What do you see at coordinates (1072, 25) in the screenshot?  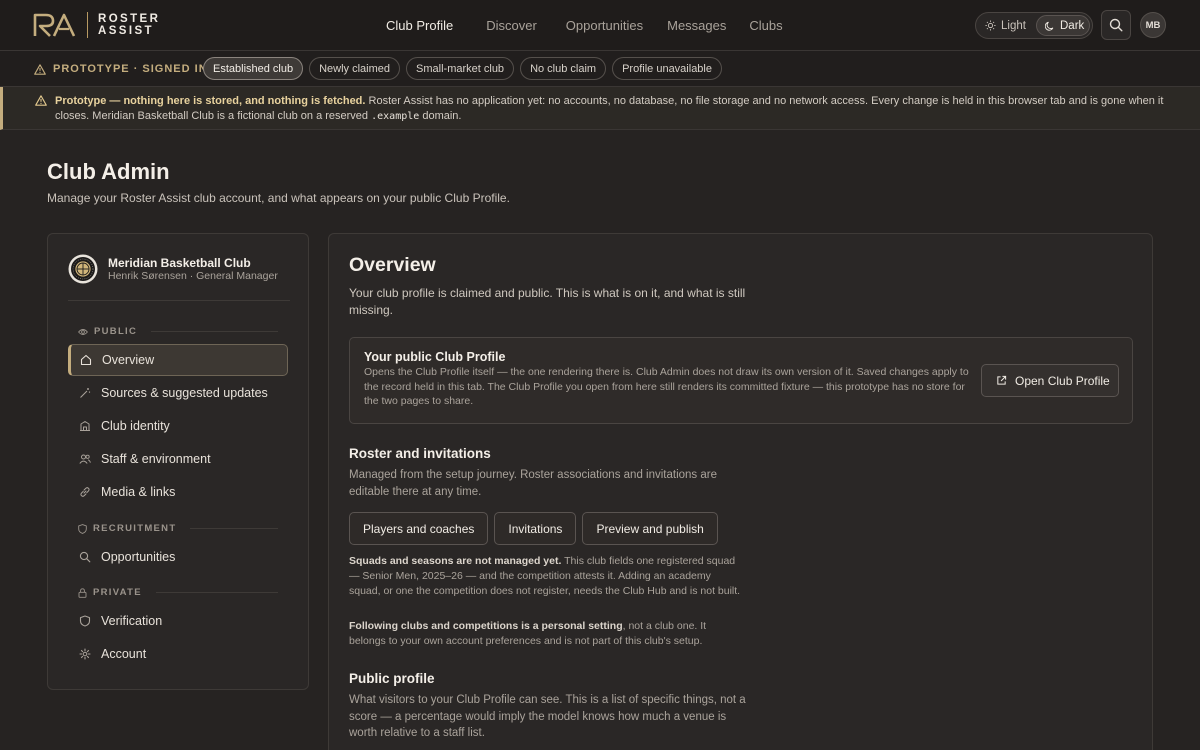 I see `theme-dark-label: Dark` at bounding box center [1072, 25].